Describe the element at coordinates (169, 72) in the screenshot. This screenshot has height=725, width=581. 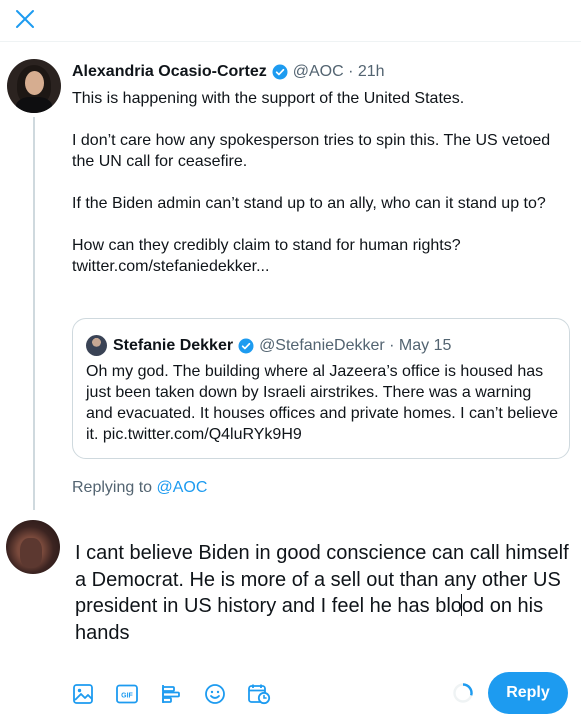
I see `author-name: Alexandria Ocasio-Cortez` at that location.